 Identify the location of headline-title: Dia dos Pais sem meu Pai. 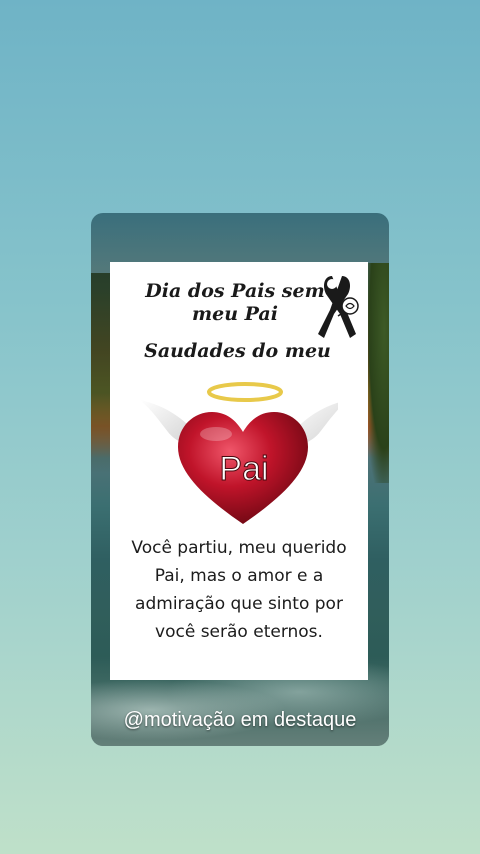
(235, 302).